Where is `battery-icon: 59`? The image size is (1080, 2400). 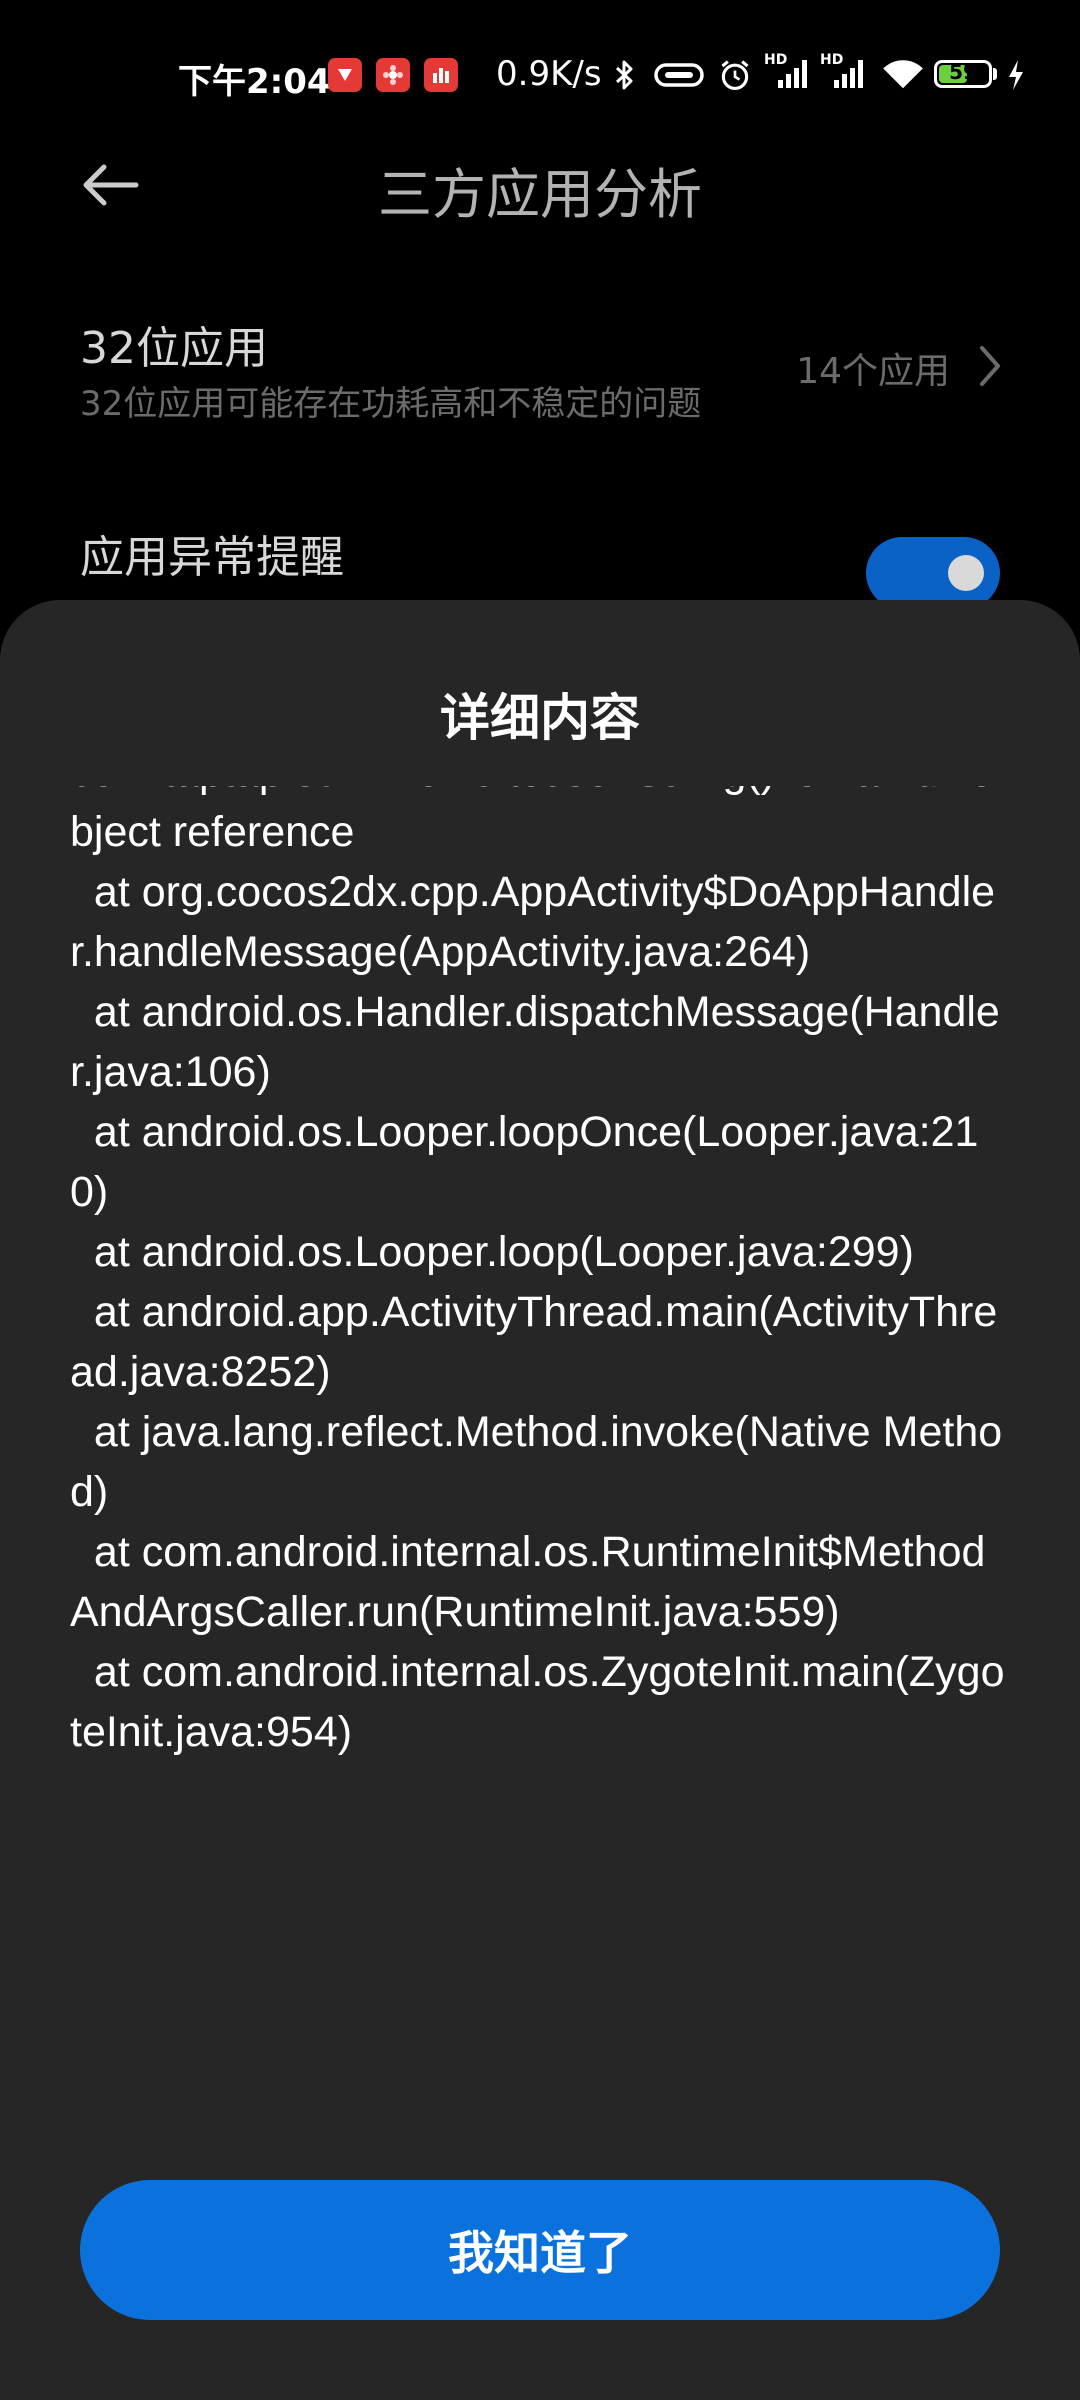
battery-icon: 59 is located at coordinates (963, 74).